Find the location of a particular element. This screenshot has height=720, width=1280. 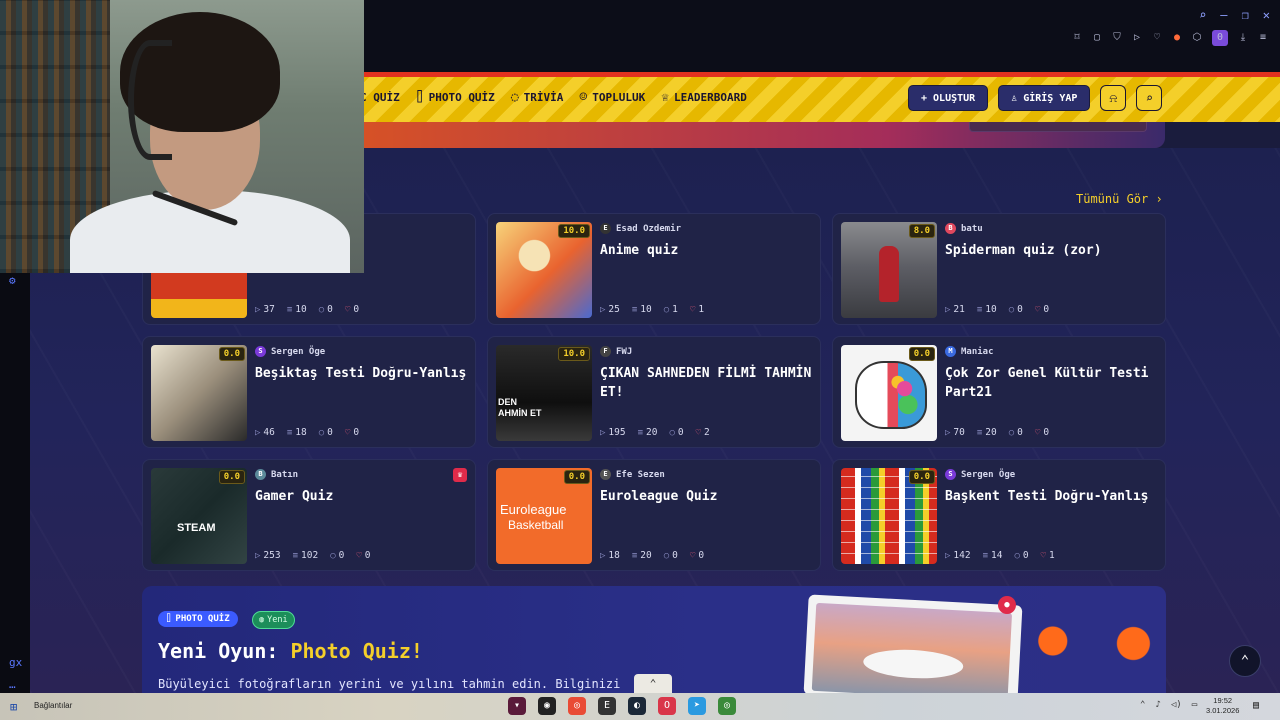

quiz-author: M Maniac is located at coordinates (969, 351).